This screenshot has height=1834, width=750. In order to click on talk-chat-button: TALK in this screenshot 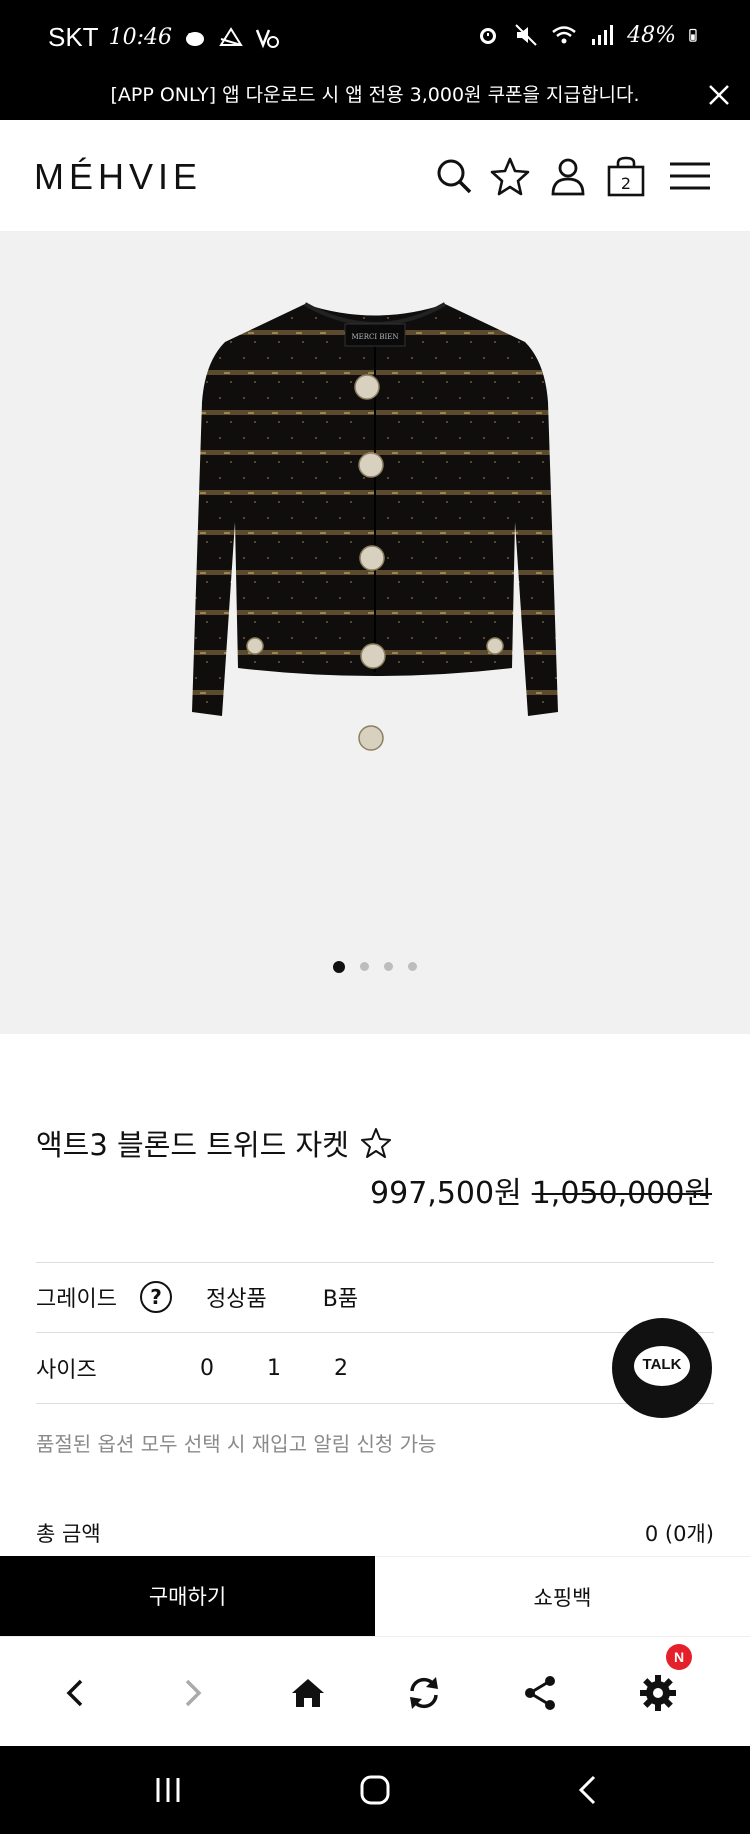, I will do `click(662, 1368)`.